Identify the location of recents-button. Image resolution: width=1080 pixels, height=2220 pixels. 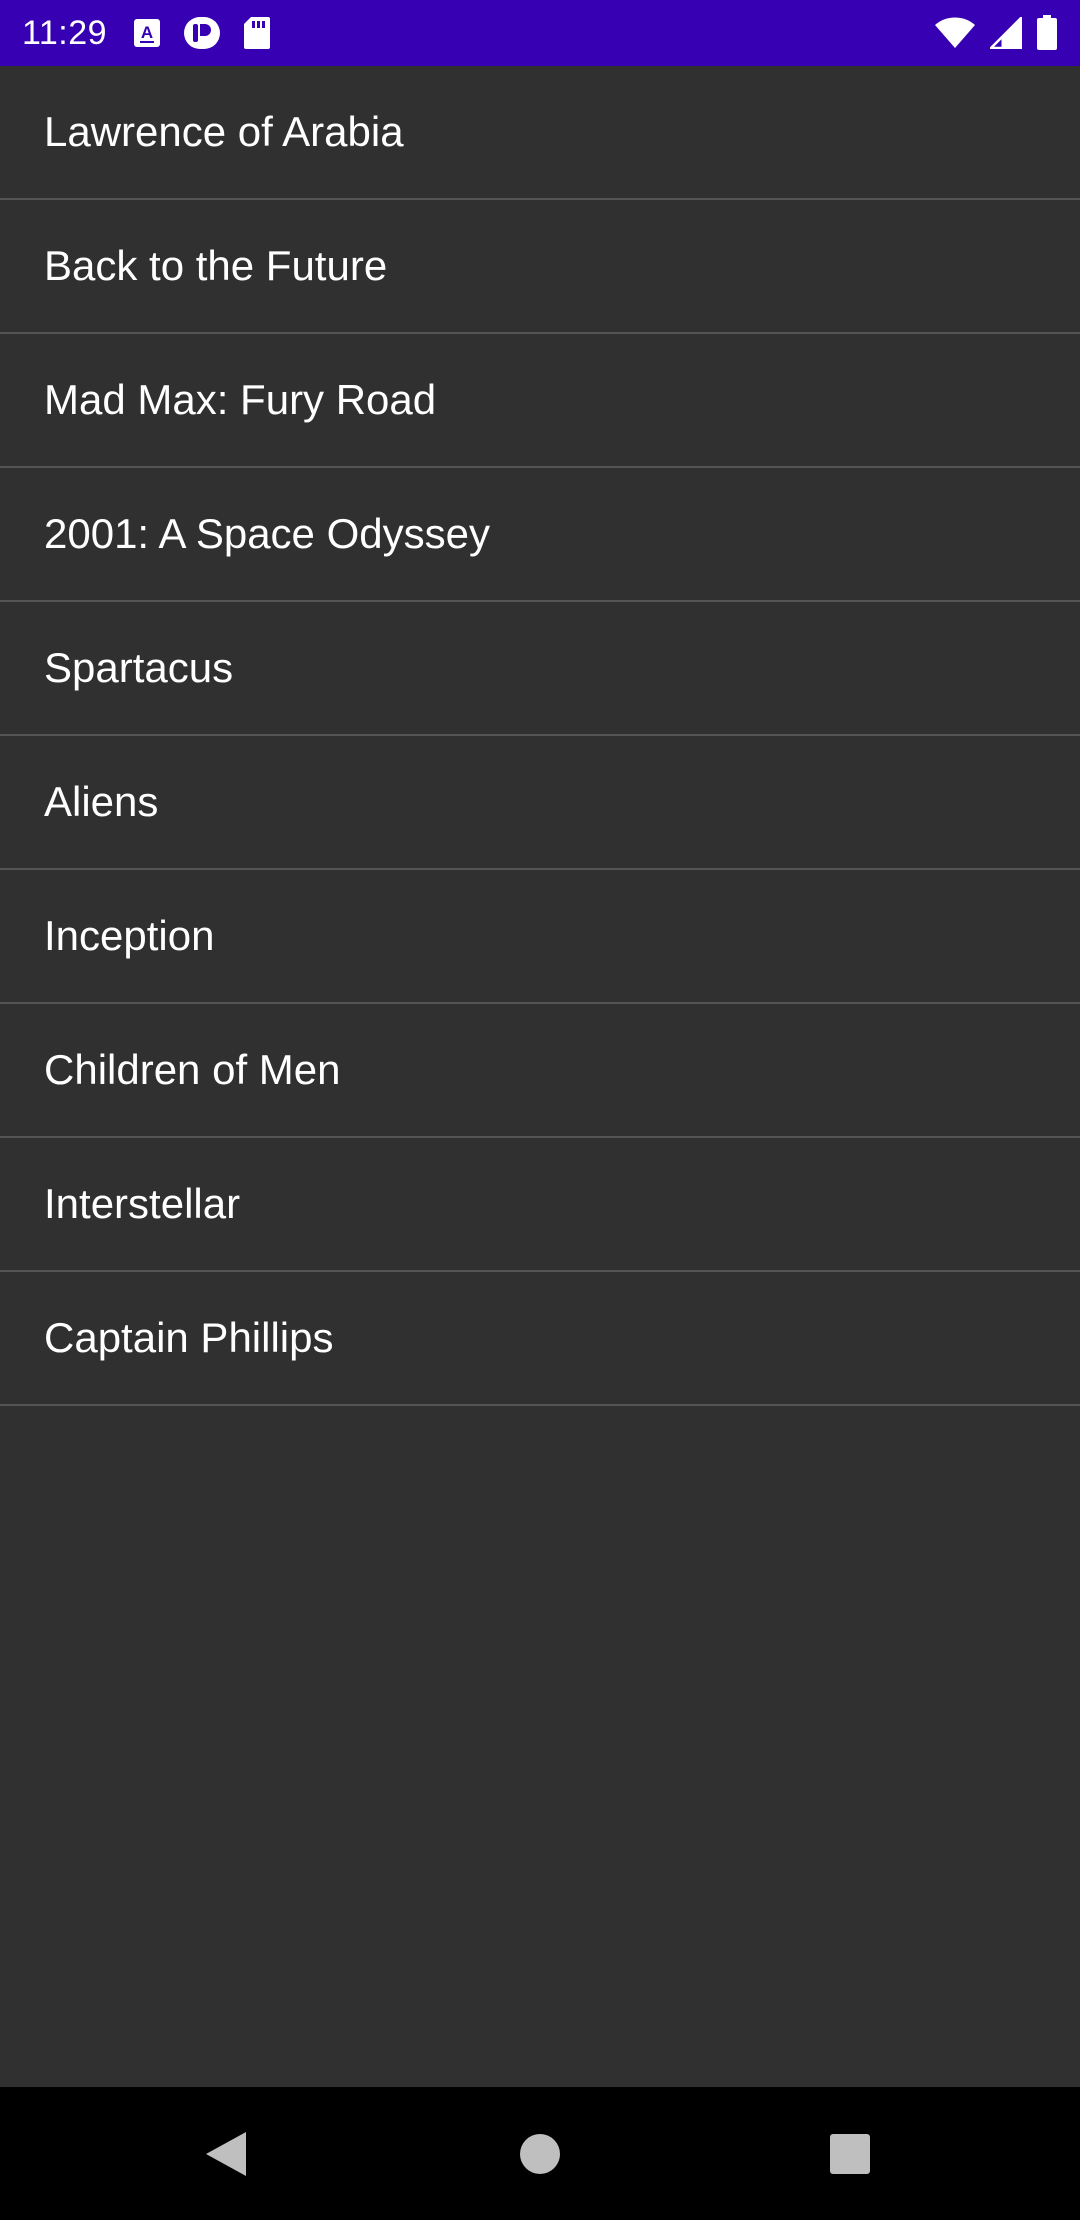
(850, 2153).